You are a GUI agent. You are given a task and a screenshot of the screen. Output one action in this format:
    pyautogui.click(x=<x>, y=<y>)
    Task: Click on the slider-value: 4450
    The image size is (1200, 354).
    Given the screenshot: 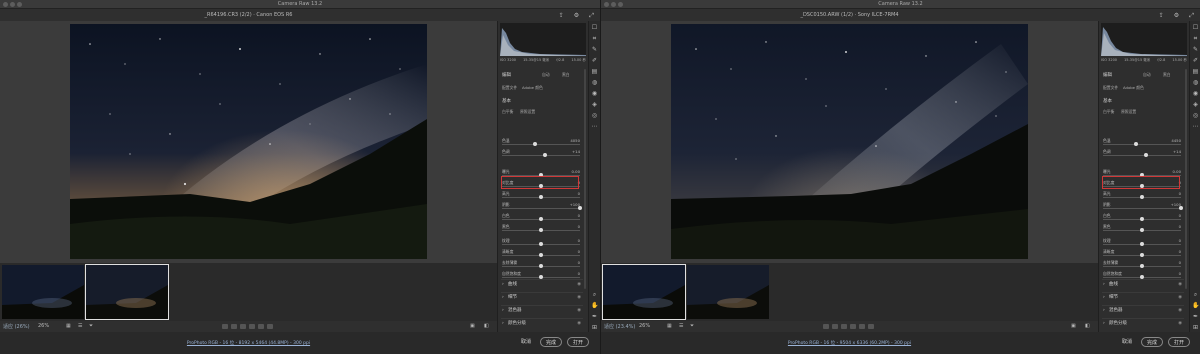 What is the action you would take?
    pyautogui.click(x=1176, y=140)
    